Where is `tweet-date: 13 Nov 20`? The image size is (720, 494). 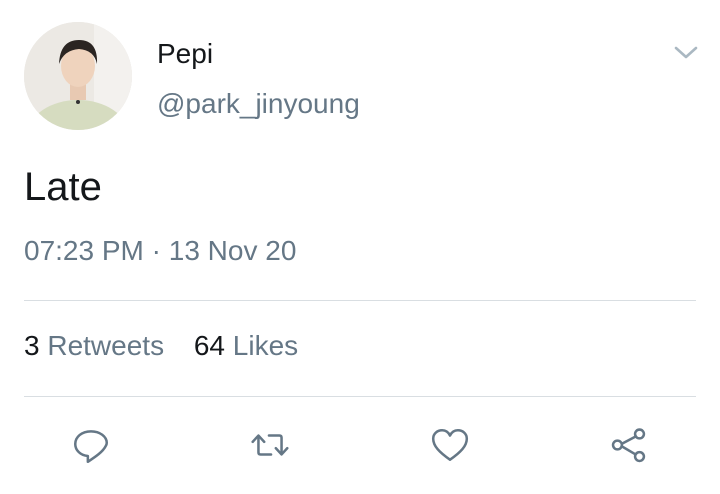
tweet-date: 13 Nov 20 is located at coordinates (232, 250).